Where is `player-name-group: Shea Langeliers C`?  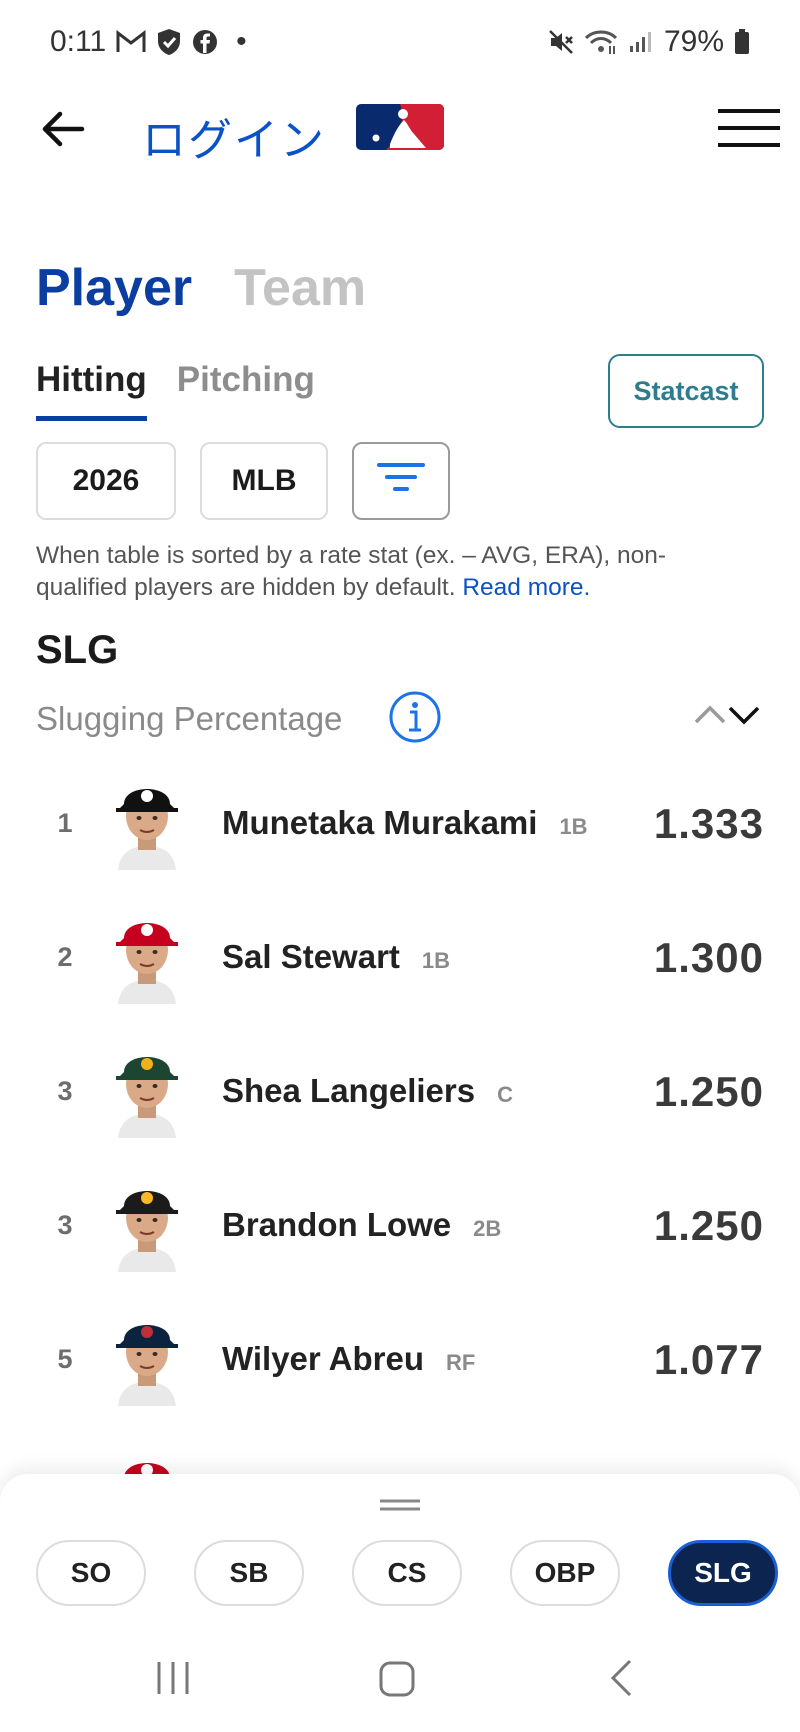
player-name-group: Shea Langeliers C is located at coordinates (367, 1091).